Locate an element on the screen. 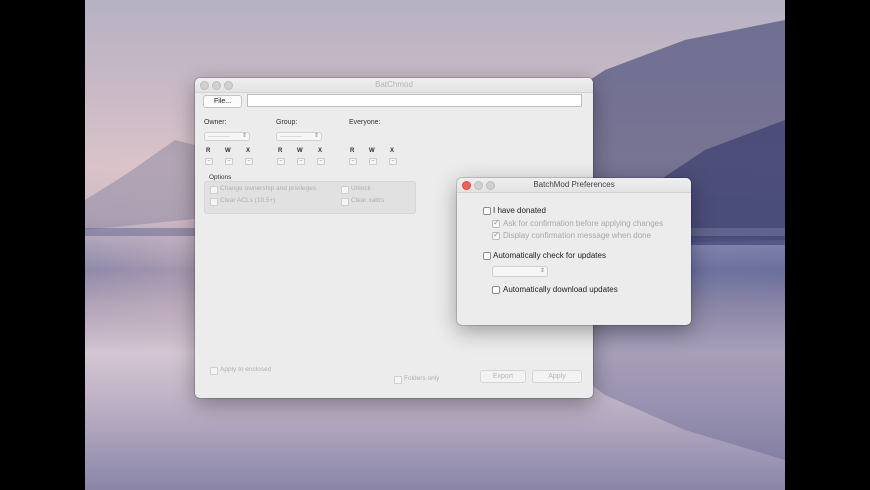 Image resolution: width=870 pixels, height=490 pixels. display-confirm-checkbox: ✓ is located at coordinates (496, 235).